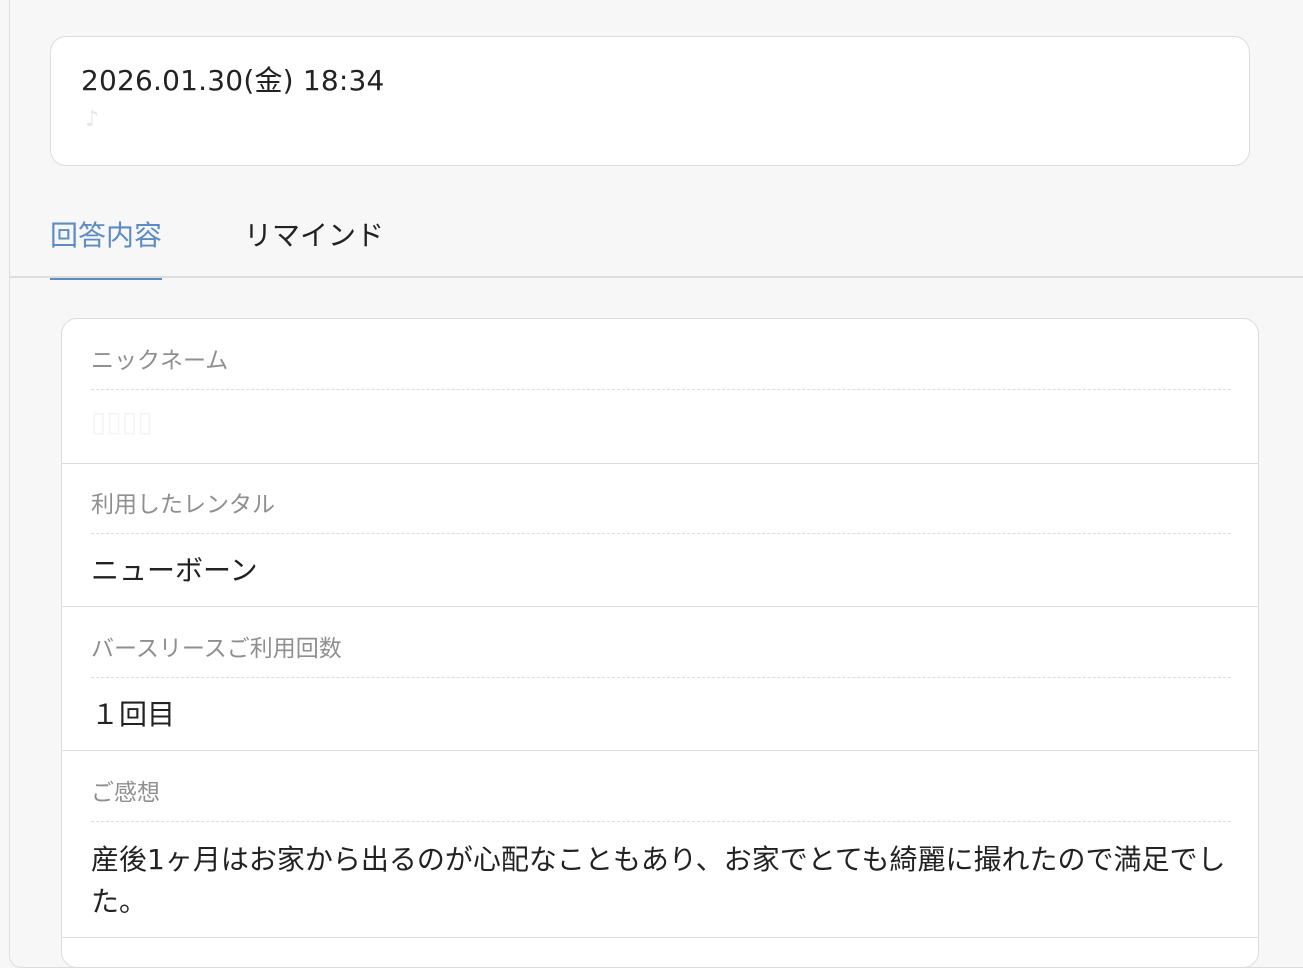  I want to click on tab-answers: 回答内容, so click(106, 247).